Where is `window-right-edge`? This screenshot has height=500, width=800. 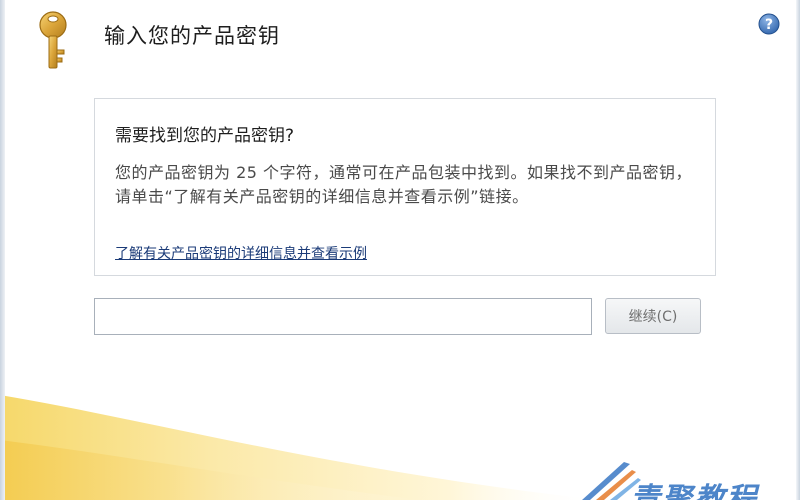 window-right-edge is located at coordinates (798, 250).